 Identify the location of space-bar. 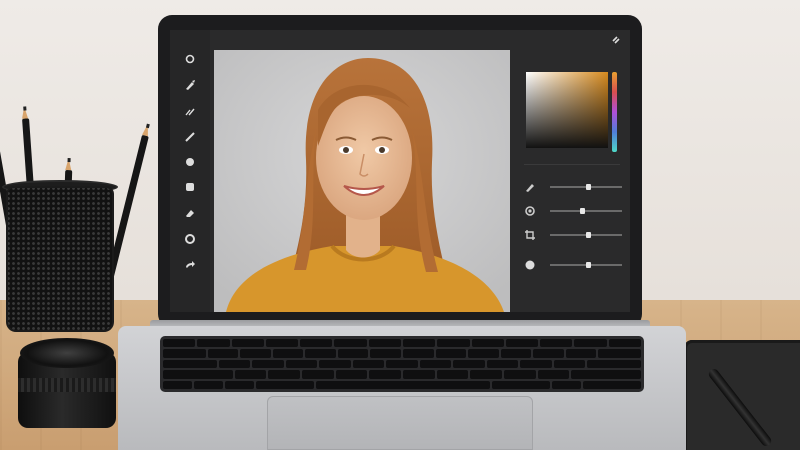
(403, 384).